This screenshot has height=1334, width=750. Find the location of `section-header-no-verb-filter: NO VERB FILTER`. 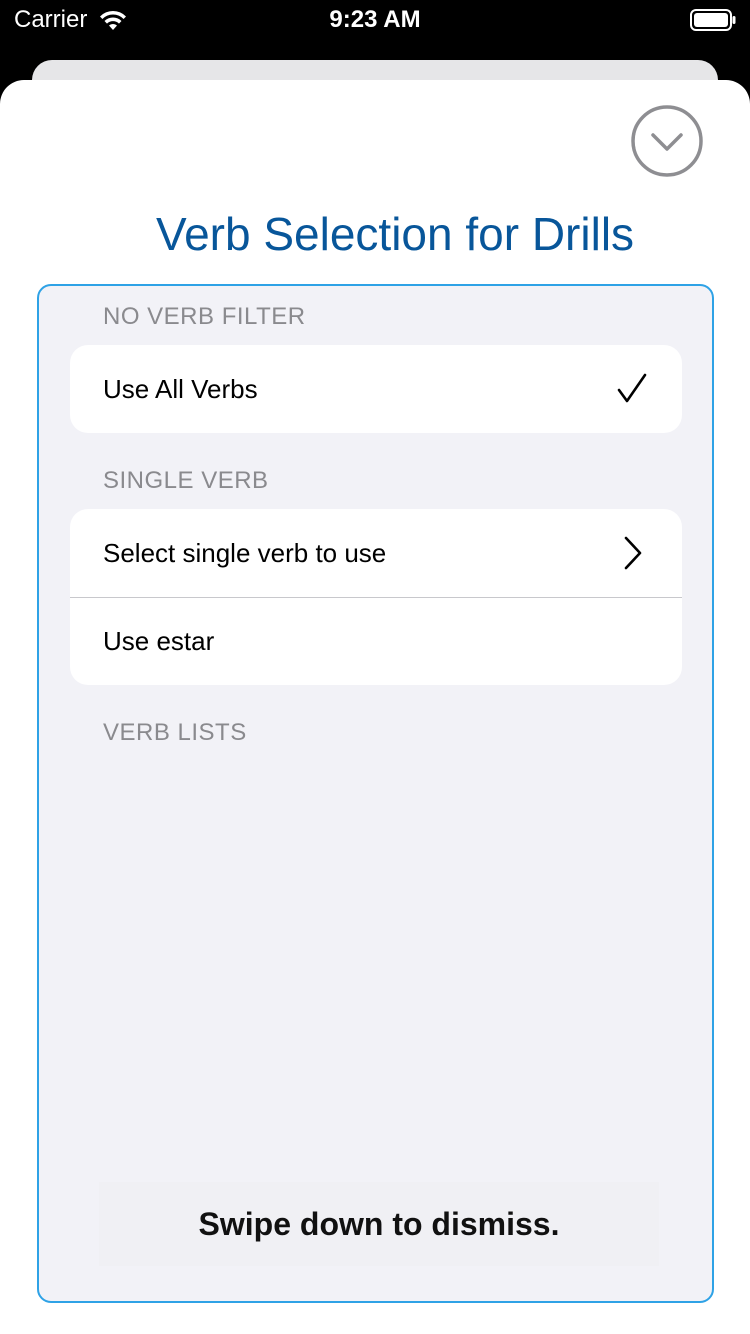

section-header-no-verb-filter: NO VERB FILTER is located at coordinates (204, 316).